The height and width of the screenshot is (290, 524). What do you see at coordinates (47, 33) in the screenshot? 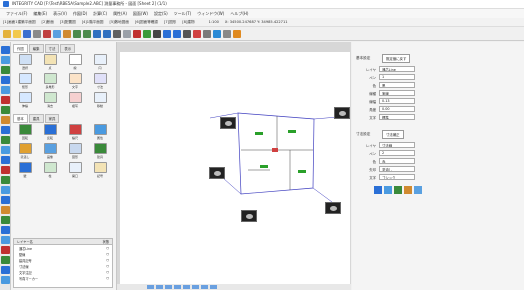
I see `cut-icon` at bounding box center [47, 33].